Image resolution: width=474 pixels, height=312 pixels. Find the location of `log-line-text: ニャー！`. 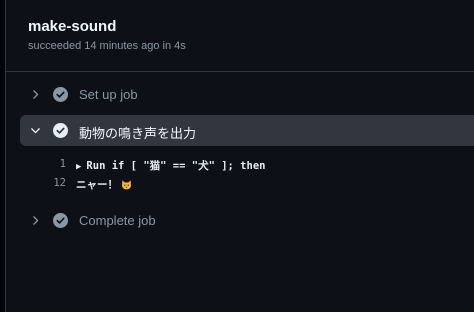

log-line-text: ニャー！ is located at coordinates (104, 184).